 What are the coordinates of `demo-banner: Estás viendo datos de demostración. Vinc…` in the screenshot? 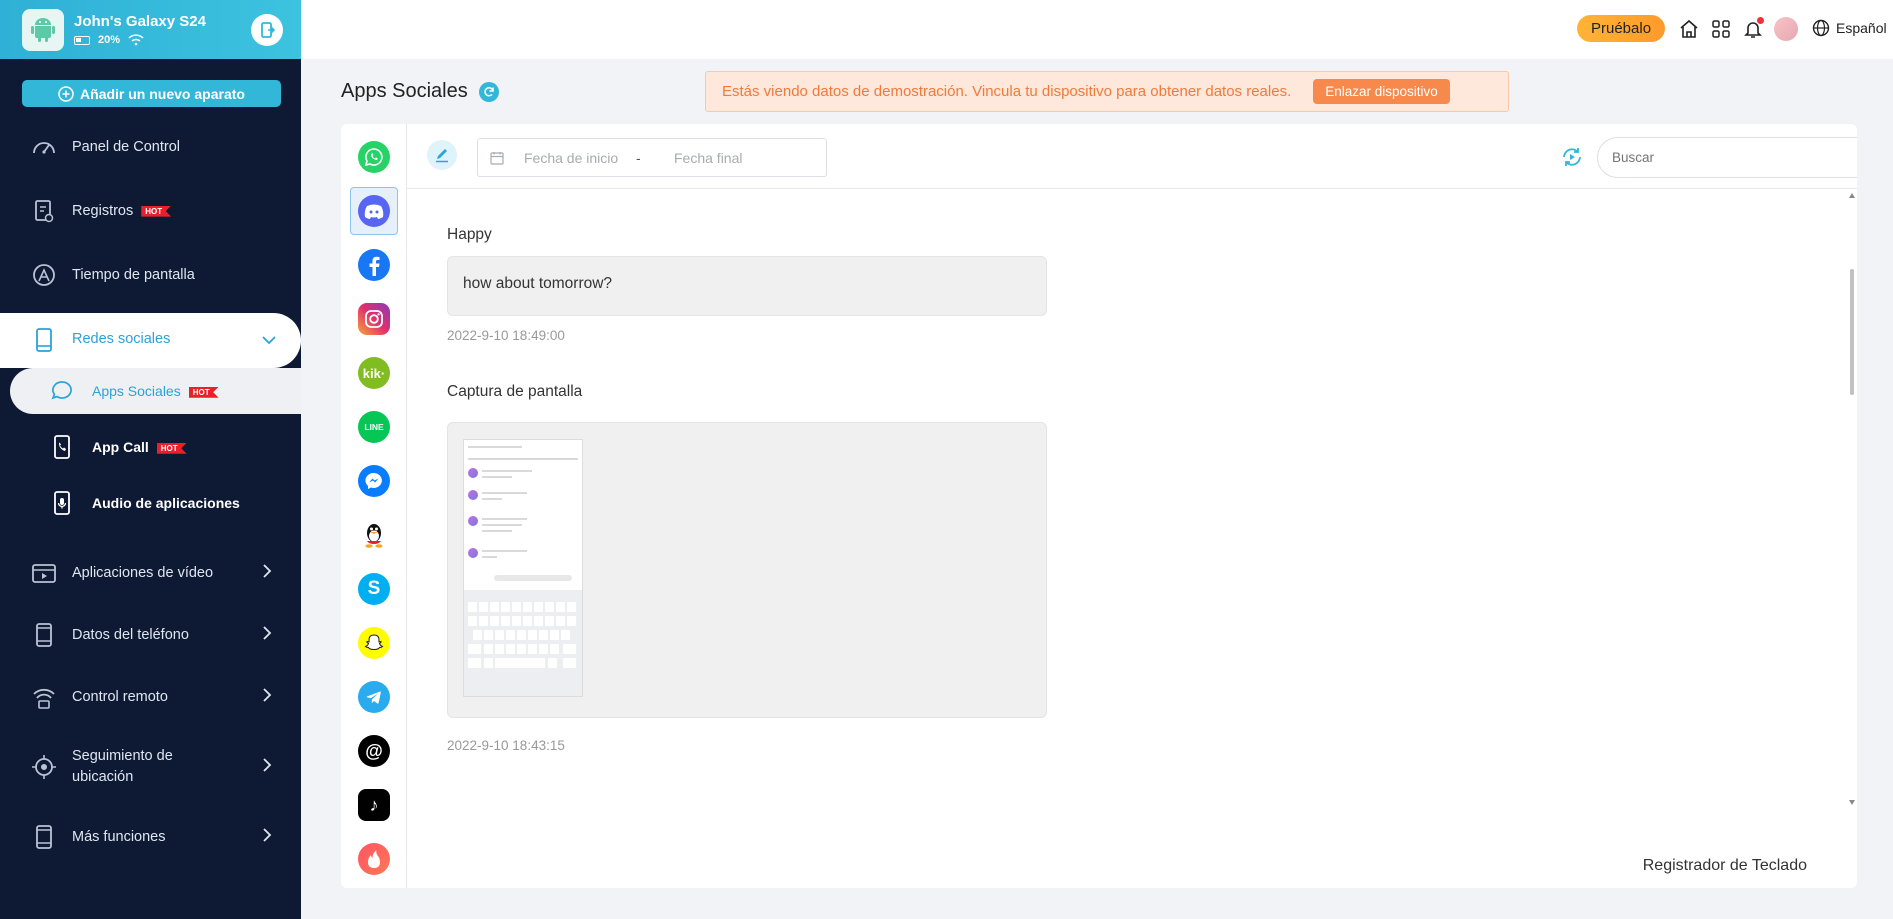 It's located at (1107, 91).